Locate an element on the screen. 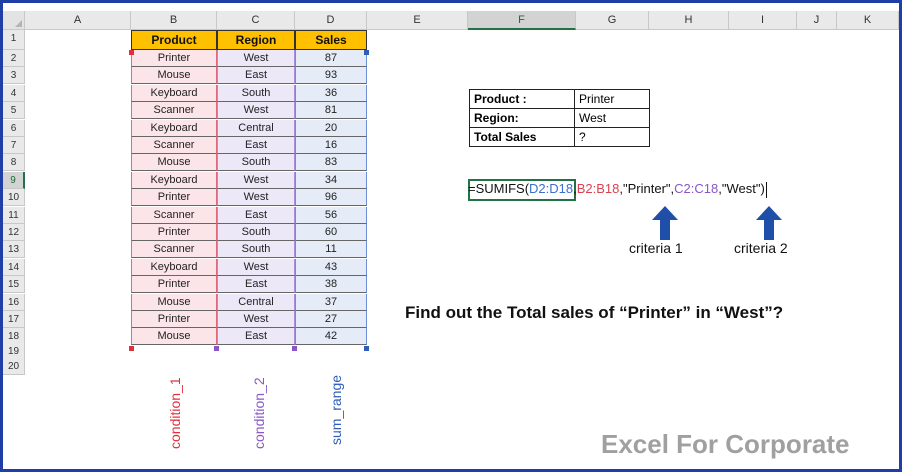 The width and height of the screenshot is (902, 472). row-header-1: 1 is located at coordinates (14, 40).